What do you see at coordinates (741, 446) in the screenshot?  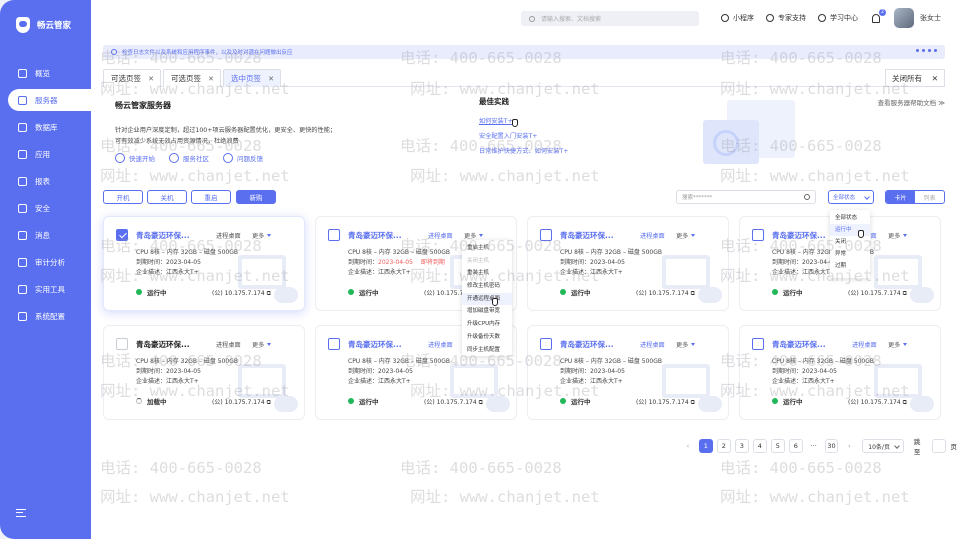 I see `page-3: 3` at bounding box center [741, 446].